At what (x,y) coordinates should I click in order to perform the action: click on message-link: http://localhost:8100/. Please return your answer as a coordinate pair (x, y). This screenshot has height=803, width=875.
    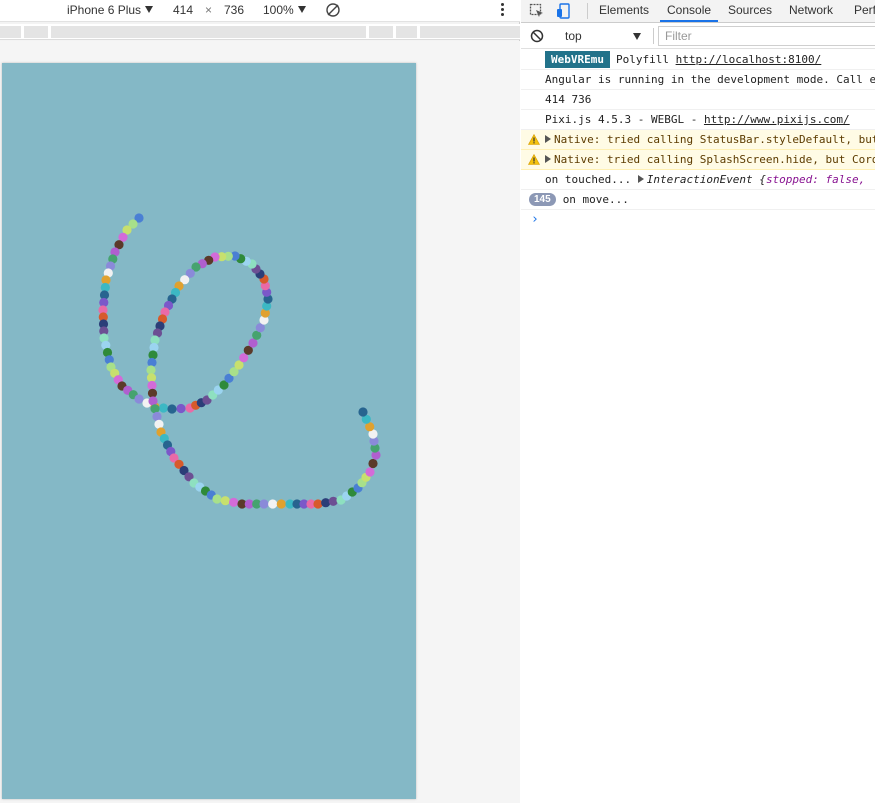
    Looking at the image, I should click on (749, 59).